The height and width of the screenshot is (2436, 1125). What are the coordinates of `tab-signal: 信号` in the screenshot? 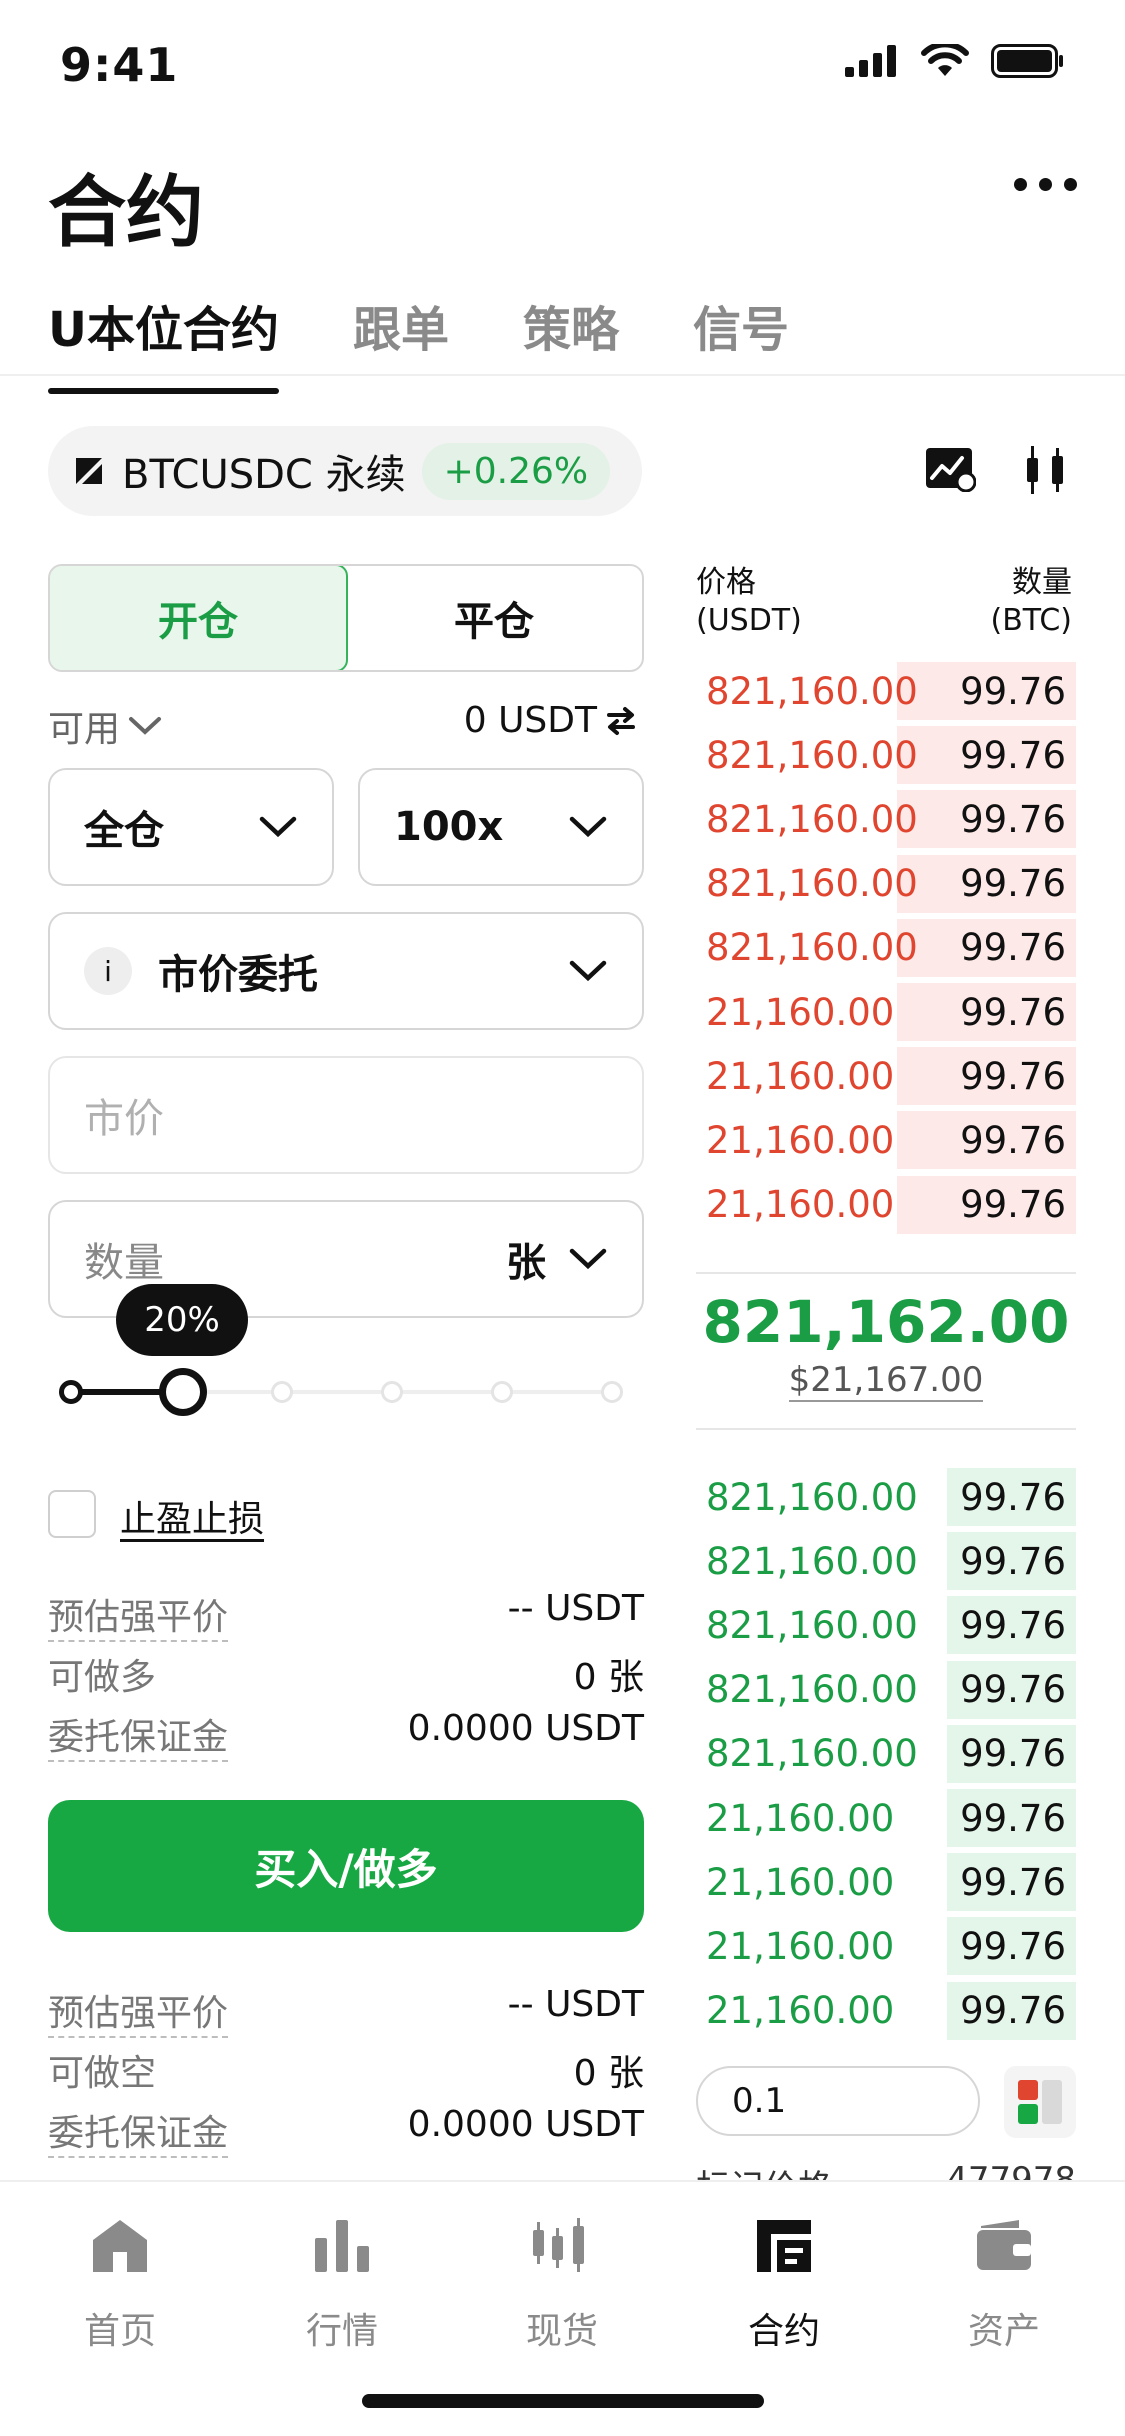 It's located at (741, 337).